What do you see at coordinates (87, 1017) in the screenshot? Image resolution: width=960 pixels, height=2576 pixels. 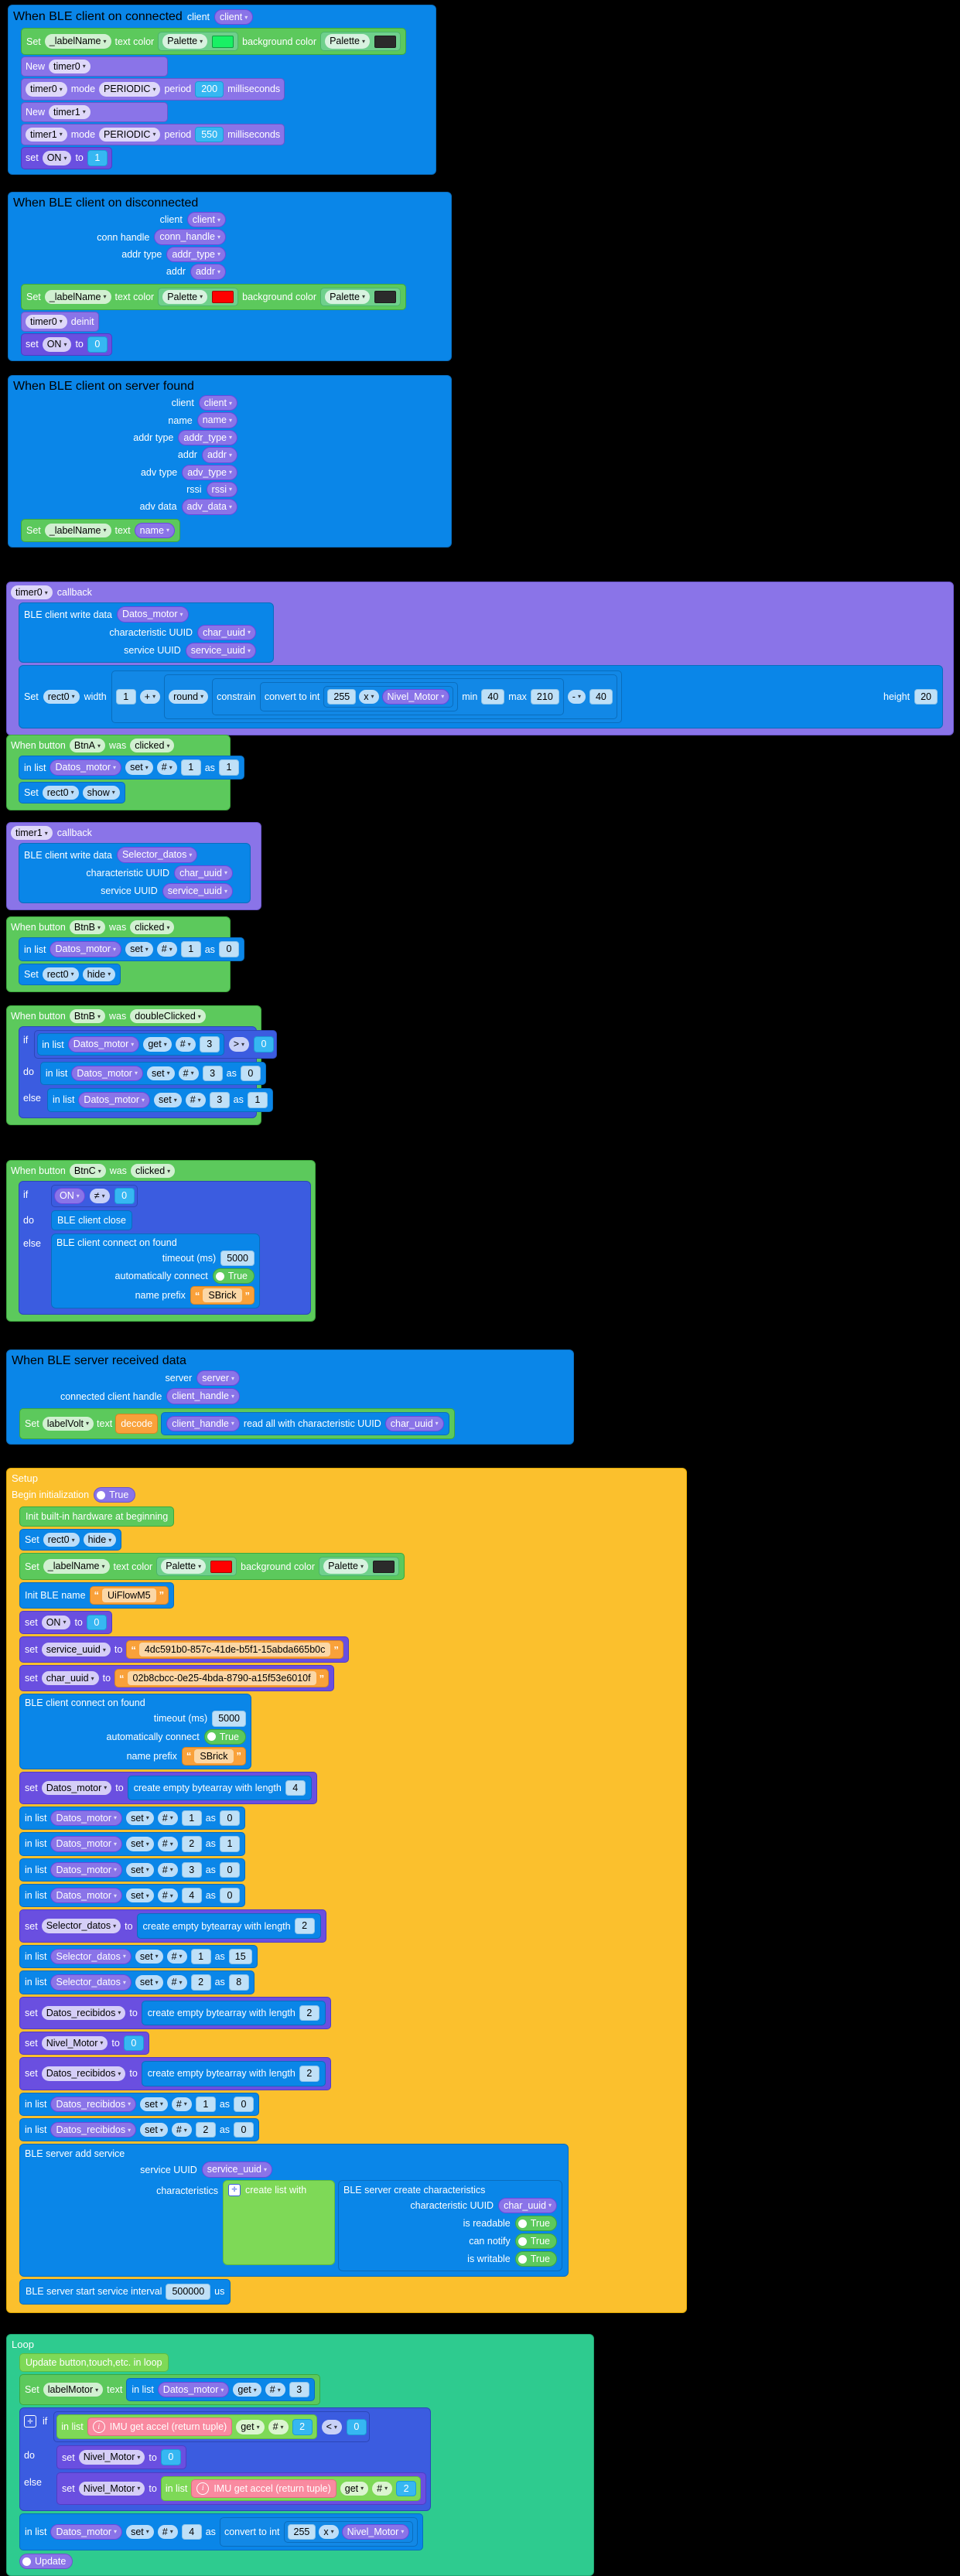 I see `button-dropdown: BtnB ▾` at bounding box center [87, 1017].